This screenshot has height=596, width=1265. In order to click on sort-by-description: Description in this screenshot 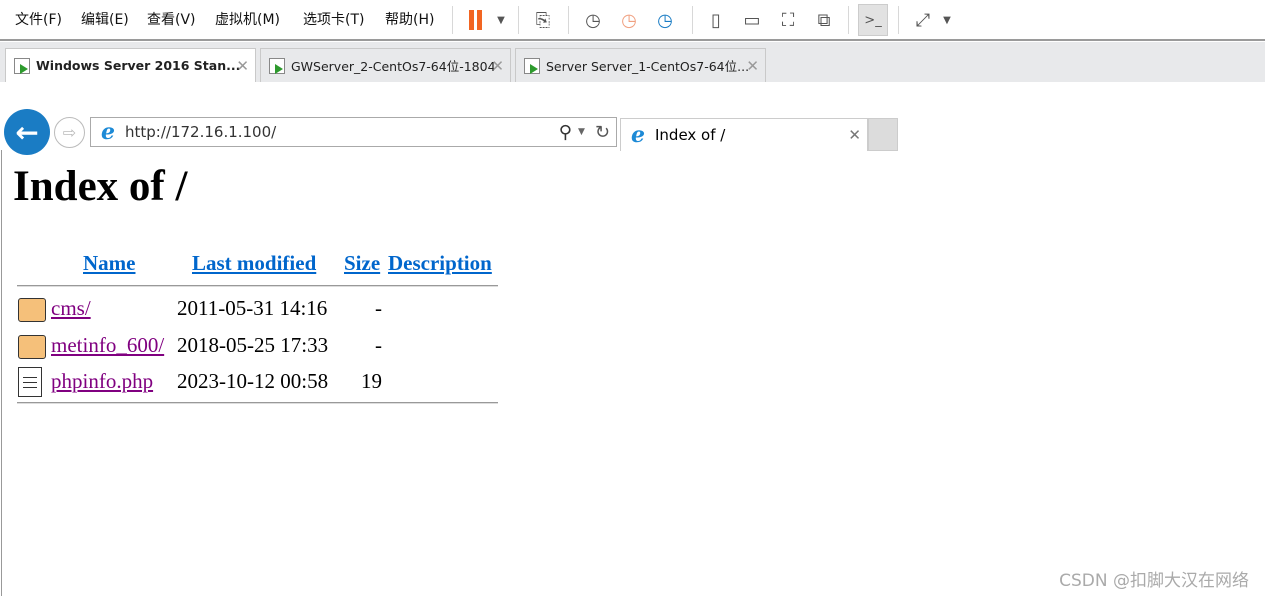, I will do `click(440, 263)`.